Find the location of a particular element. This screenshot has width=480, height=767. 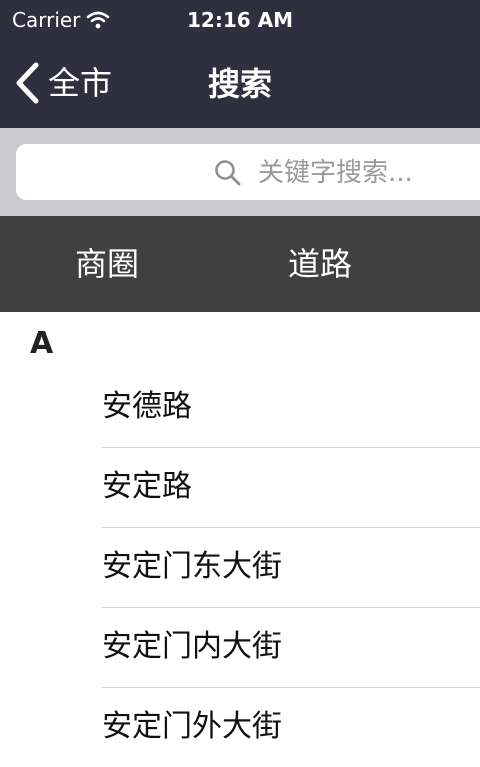

list-item-label: 安定路 is located at coordinates (147, 486).